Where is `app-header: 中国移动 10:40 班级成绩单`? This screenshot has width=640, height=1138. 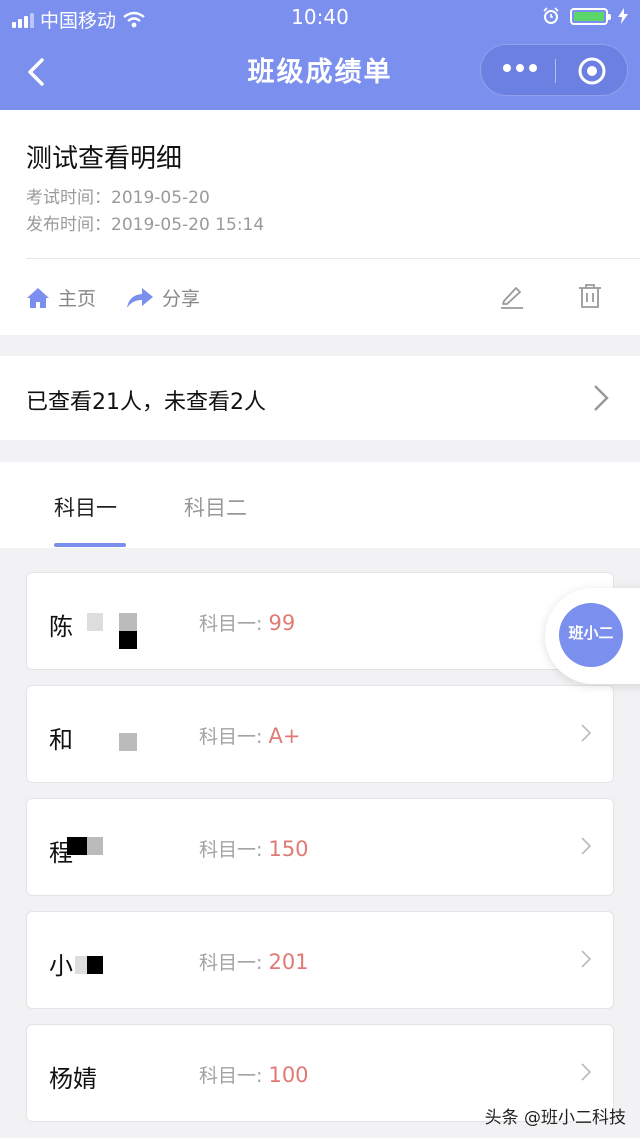 app-header: 中国移动 10:40 班级成绩单 is located at coordinates (320, 55).